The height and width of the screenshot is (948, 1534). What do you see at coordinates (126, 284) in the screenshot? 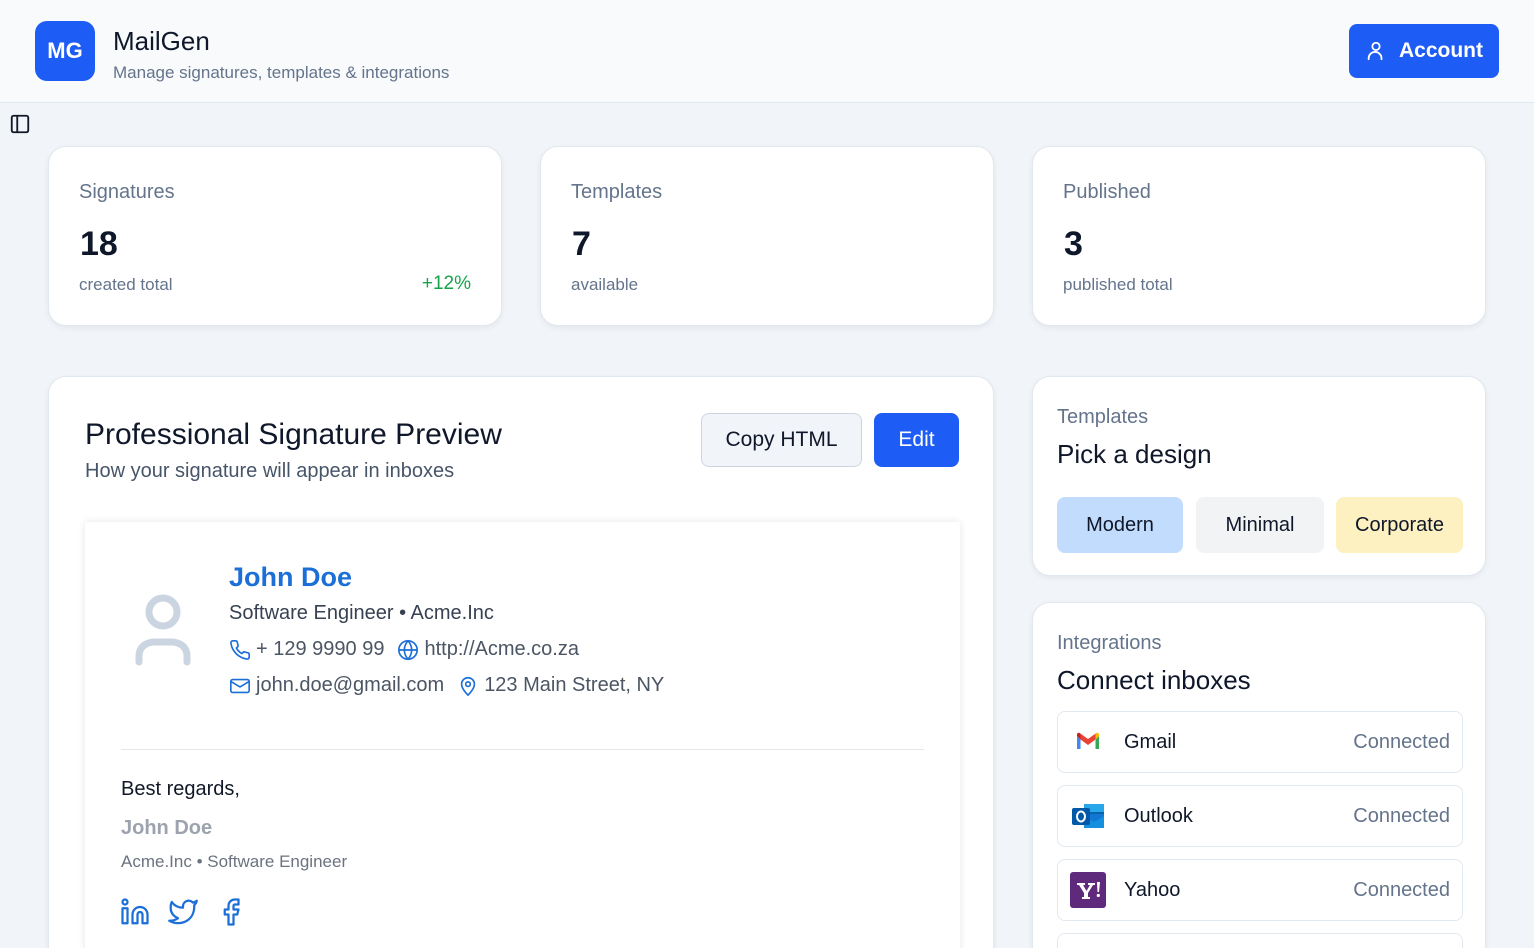
I see `stat-caption: created total` at bounding box center [126, 284].